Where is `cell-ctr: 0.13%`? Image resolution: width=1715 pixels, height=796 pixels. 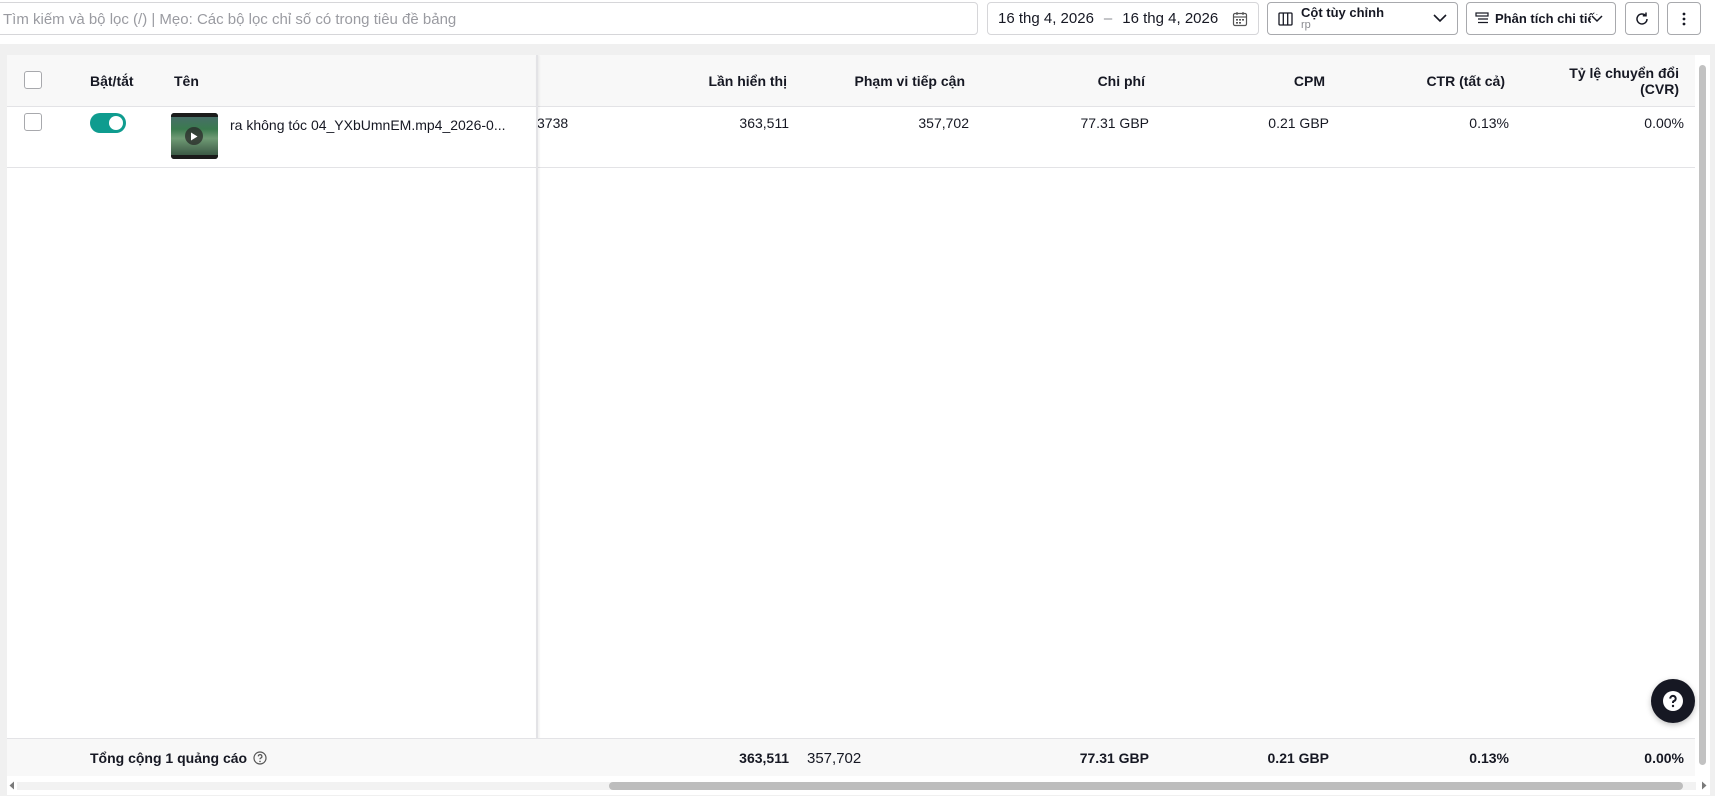 cell-ctr: 0.13% is located at coordinates (1489, 123).